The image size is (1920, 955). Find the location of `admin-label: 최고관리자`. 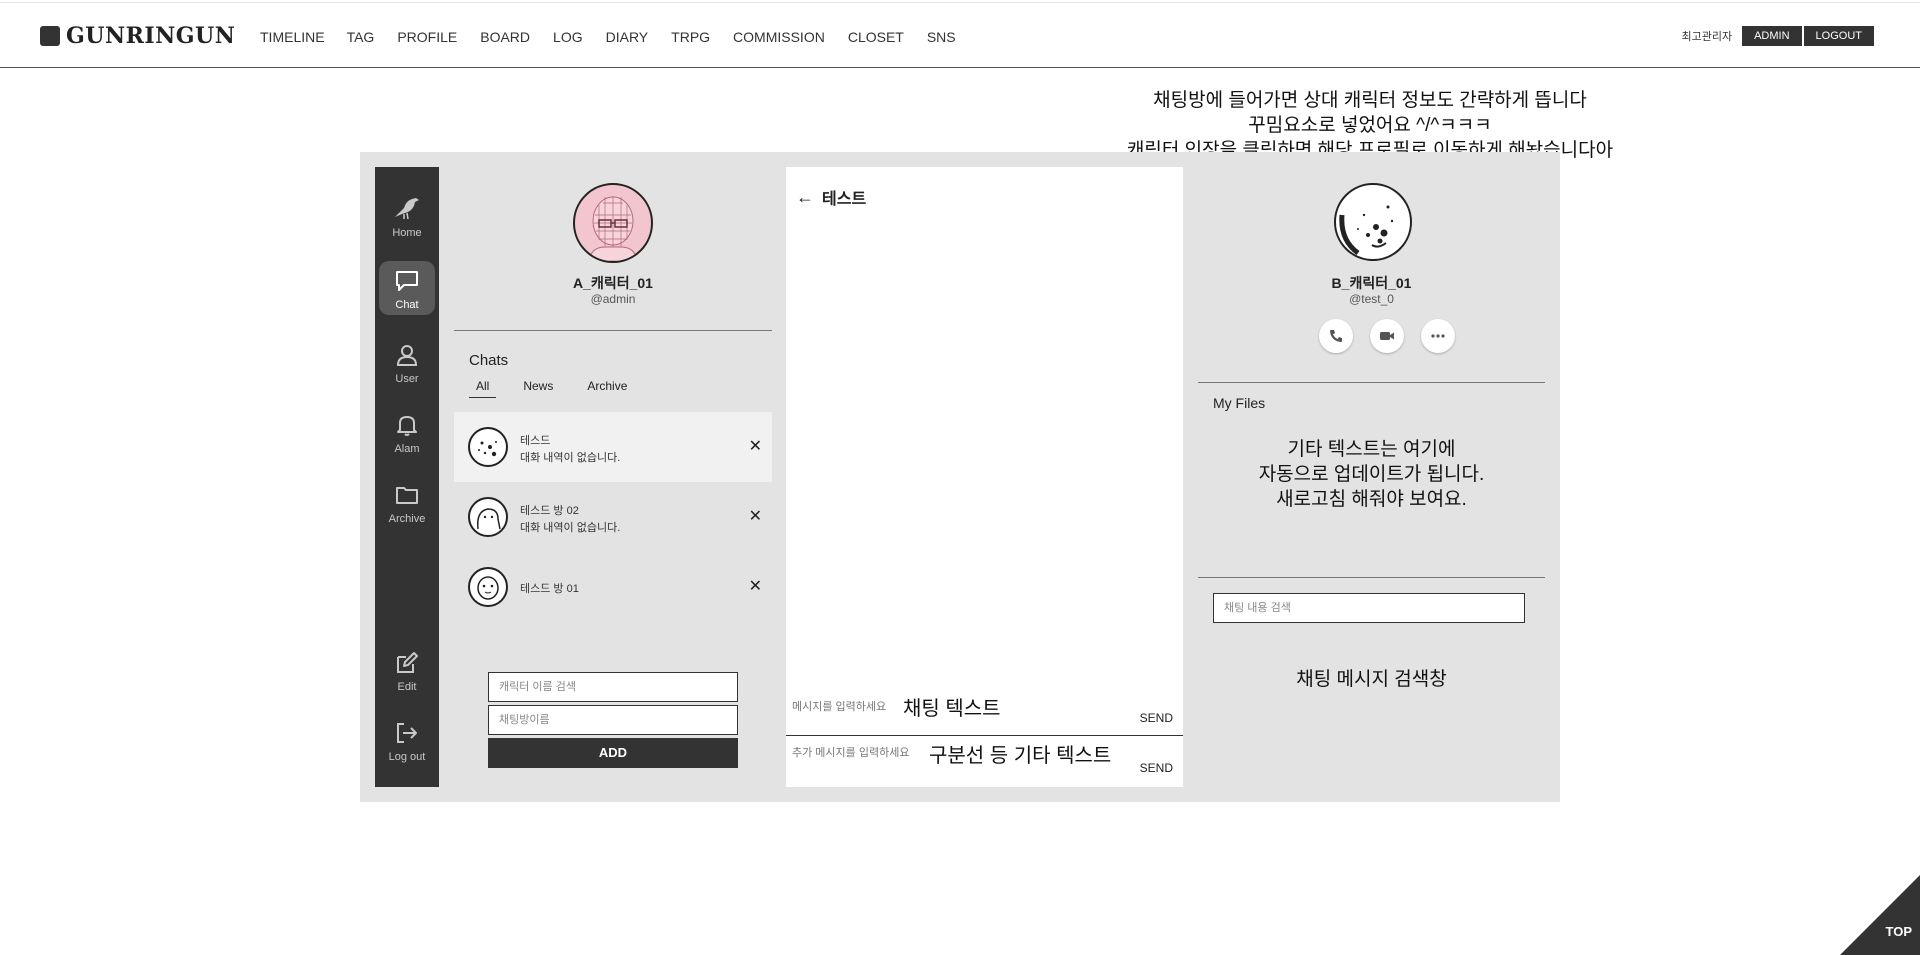

admin-label: 최고관리자 is located at coordinates (1707, 37).